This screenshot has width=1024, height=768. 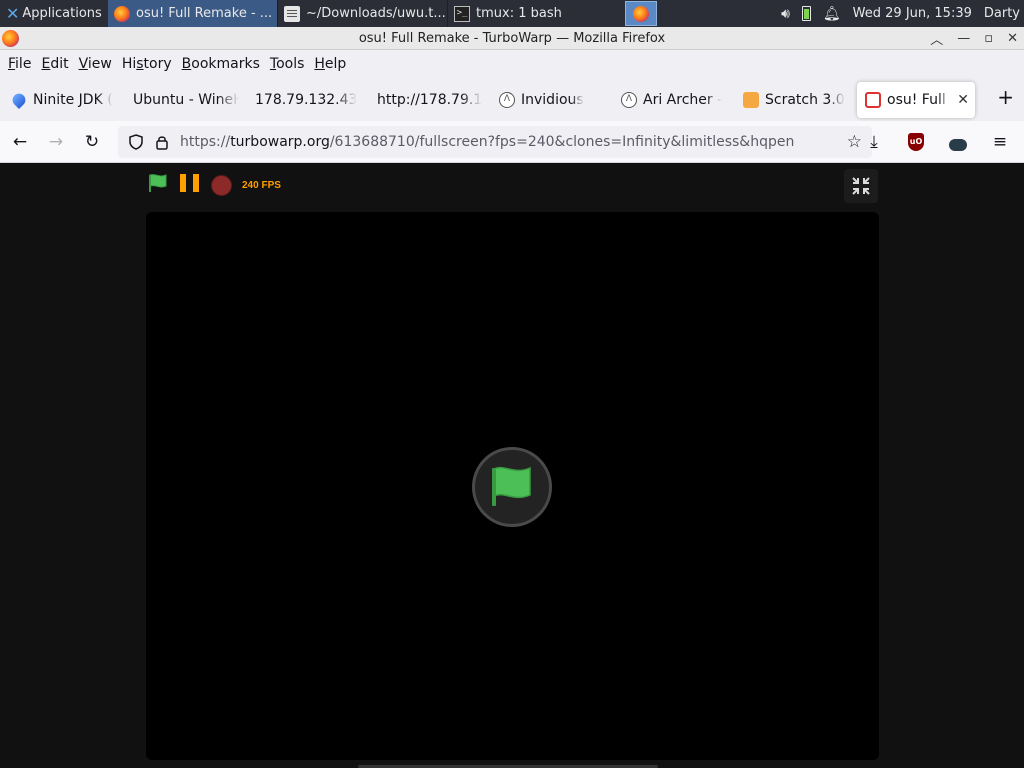 I want to click on battery-icon, so click(x=806, y=13).